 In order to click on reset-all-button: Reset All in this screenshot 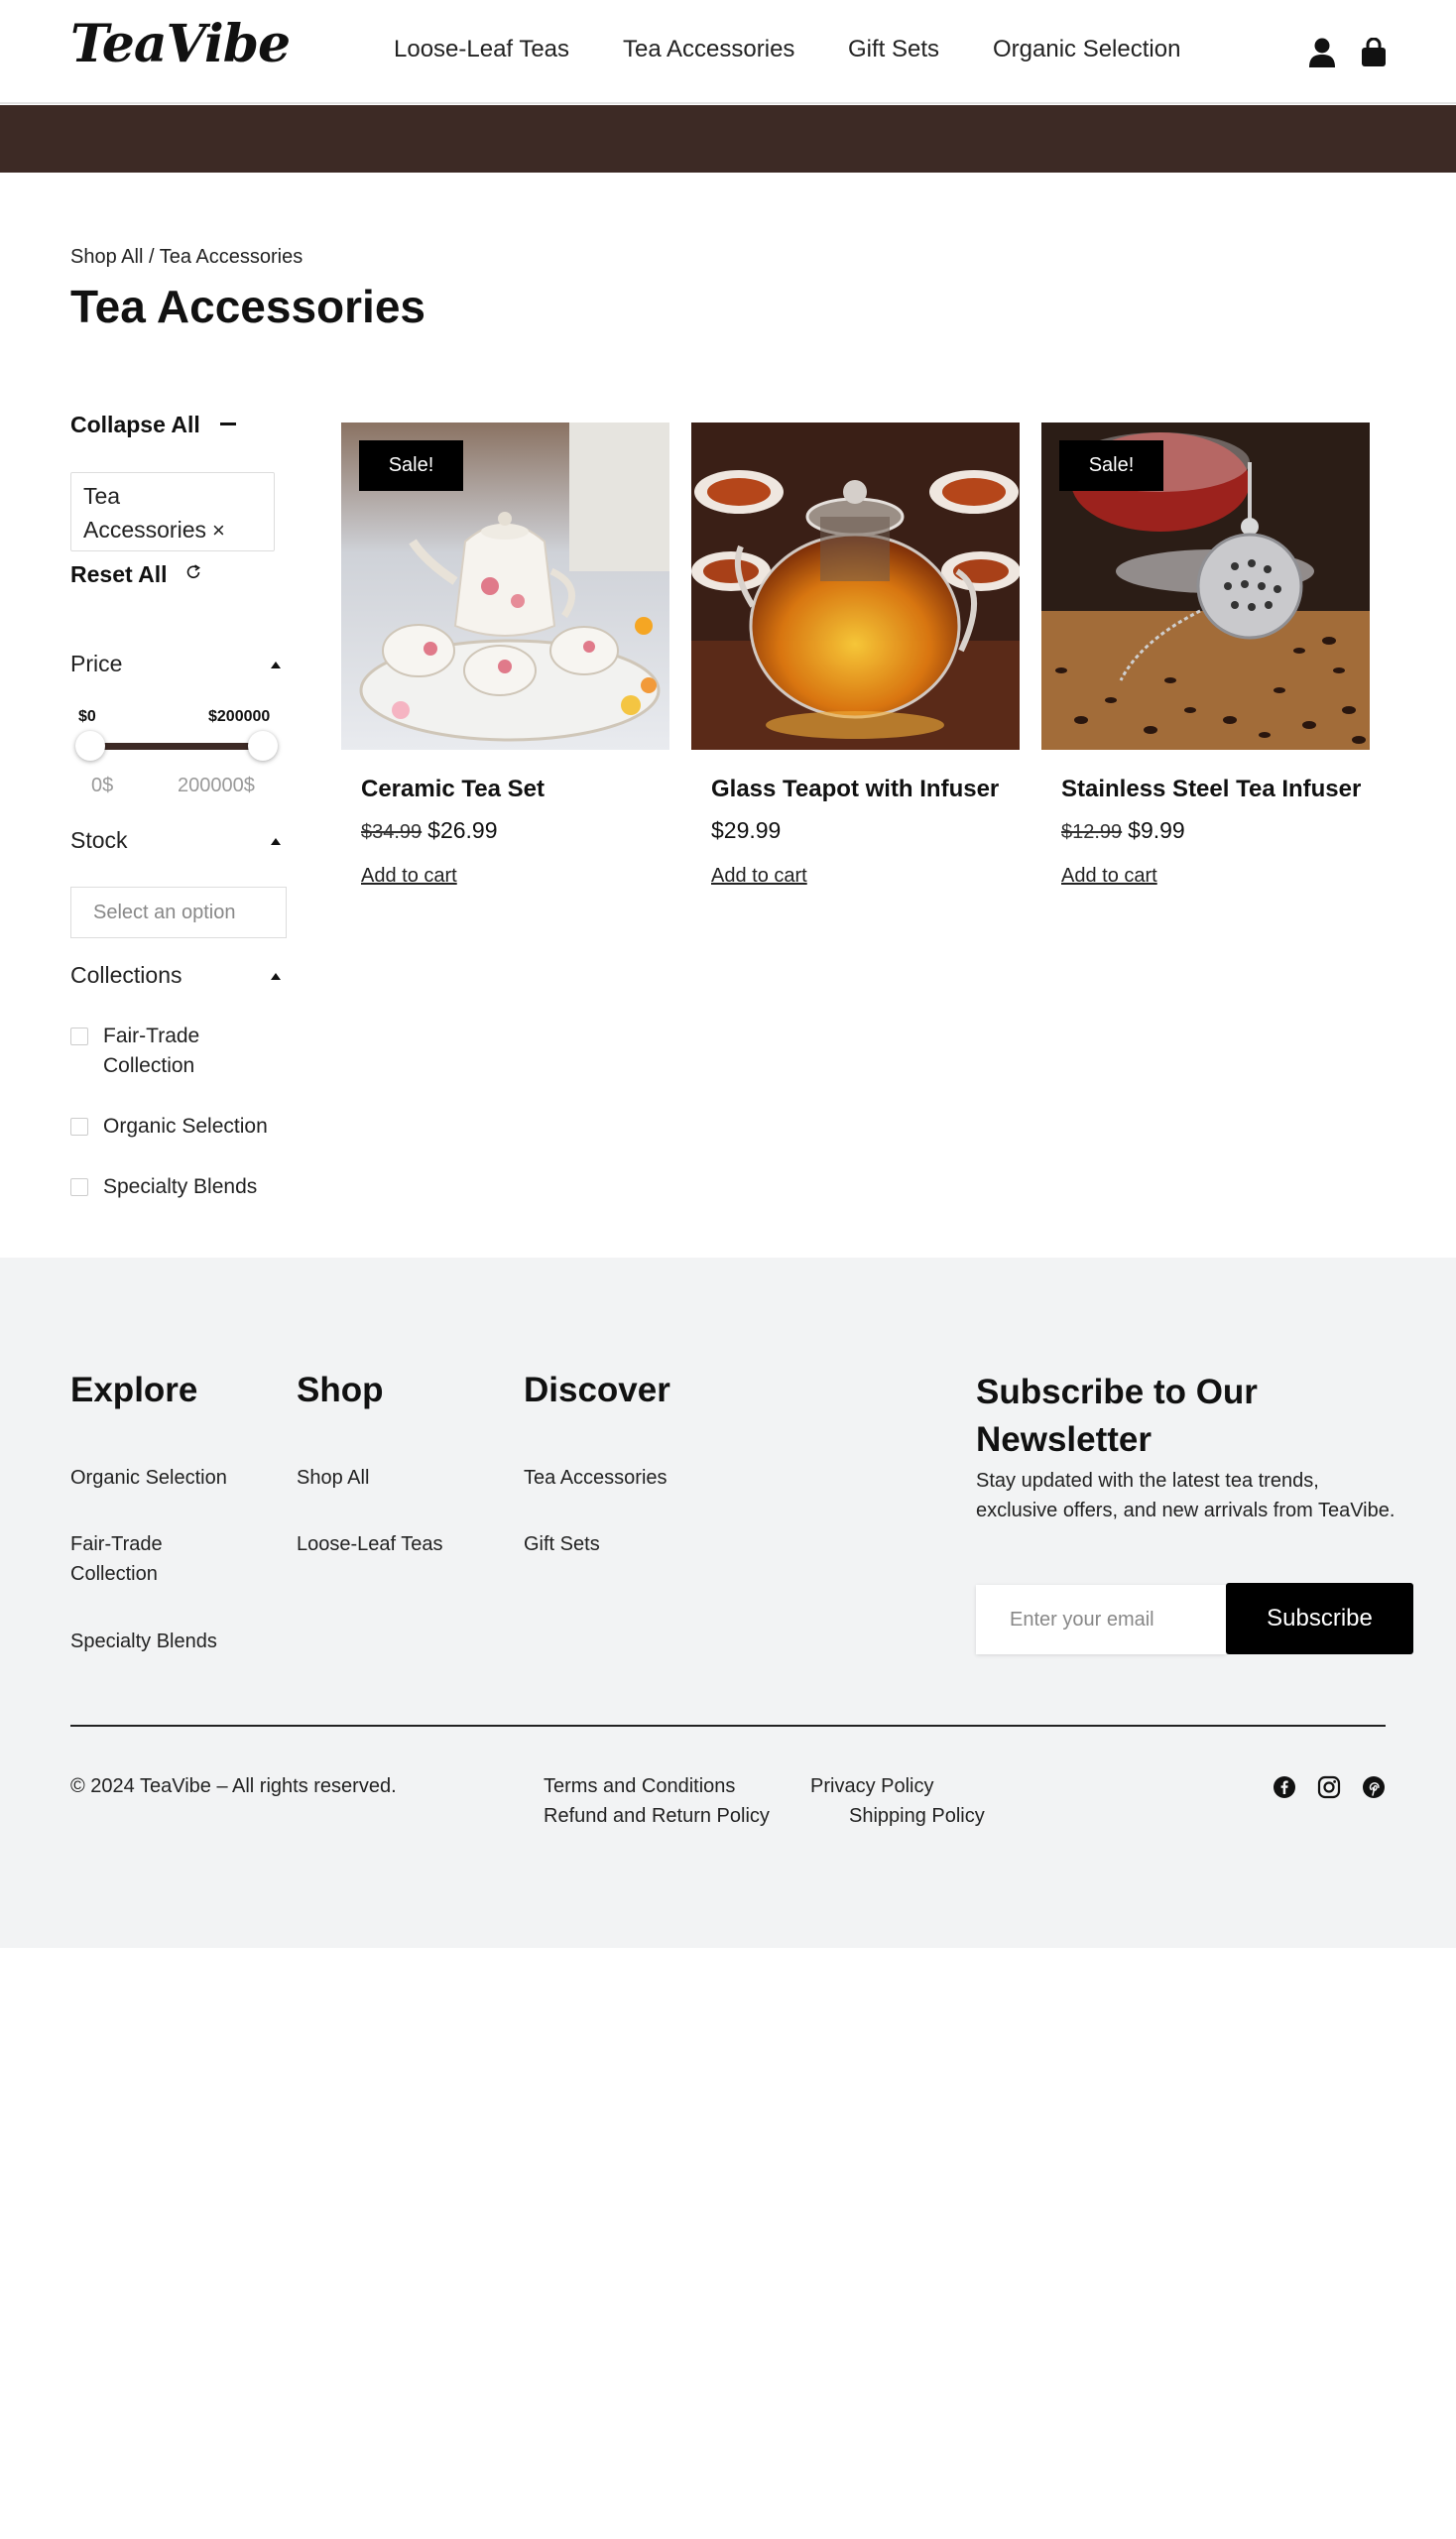, I will do `click(119, 574)`.